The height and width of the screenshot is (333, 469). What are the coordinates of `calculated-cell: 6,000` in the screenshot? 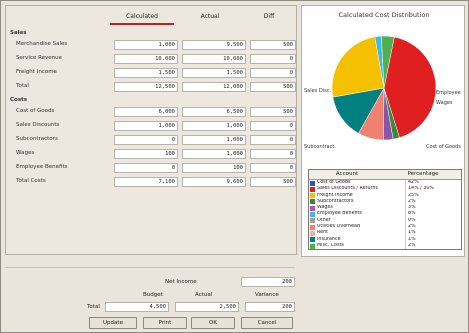 It's located at (146, 112).